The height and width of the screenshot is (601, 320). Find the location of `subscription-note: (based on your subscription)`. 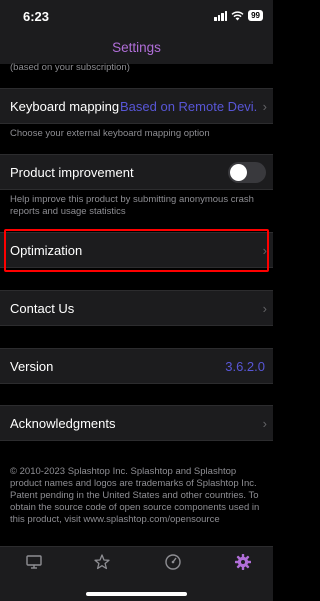

subscription-note: (based on your subscription) is located at coordinates (70, 67).